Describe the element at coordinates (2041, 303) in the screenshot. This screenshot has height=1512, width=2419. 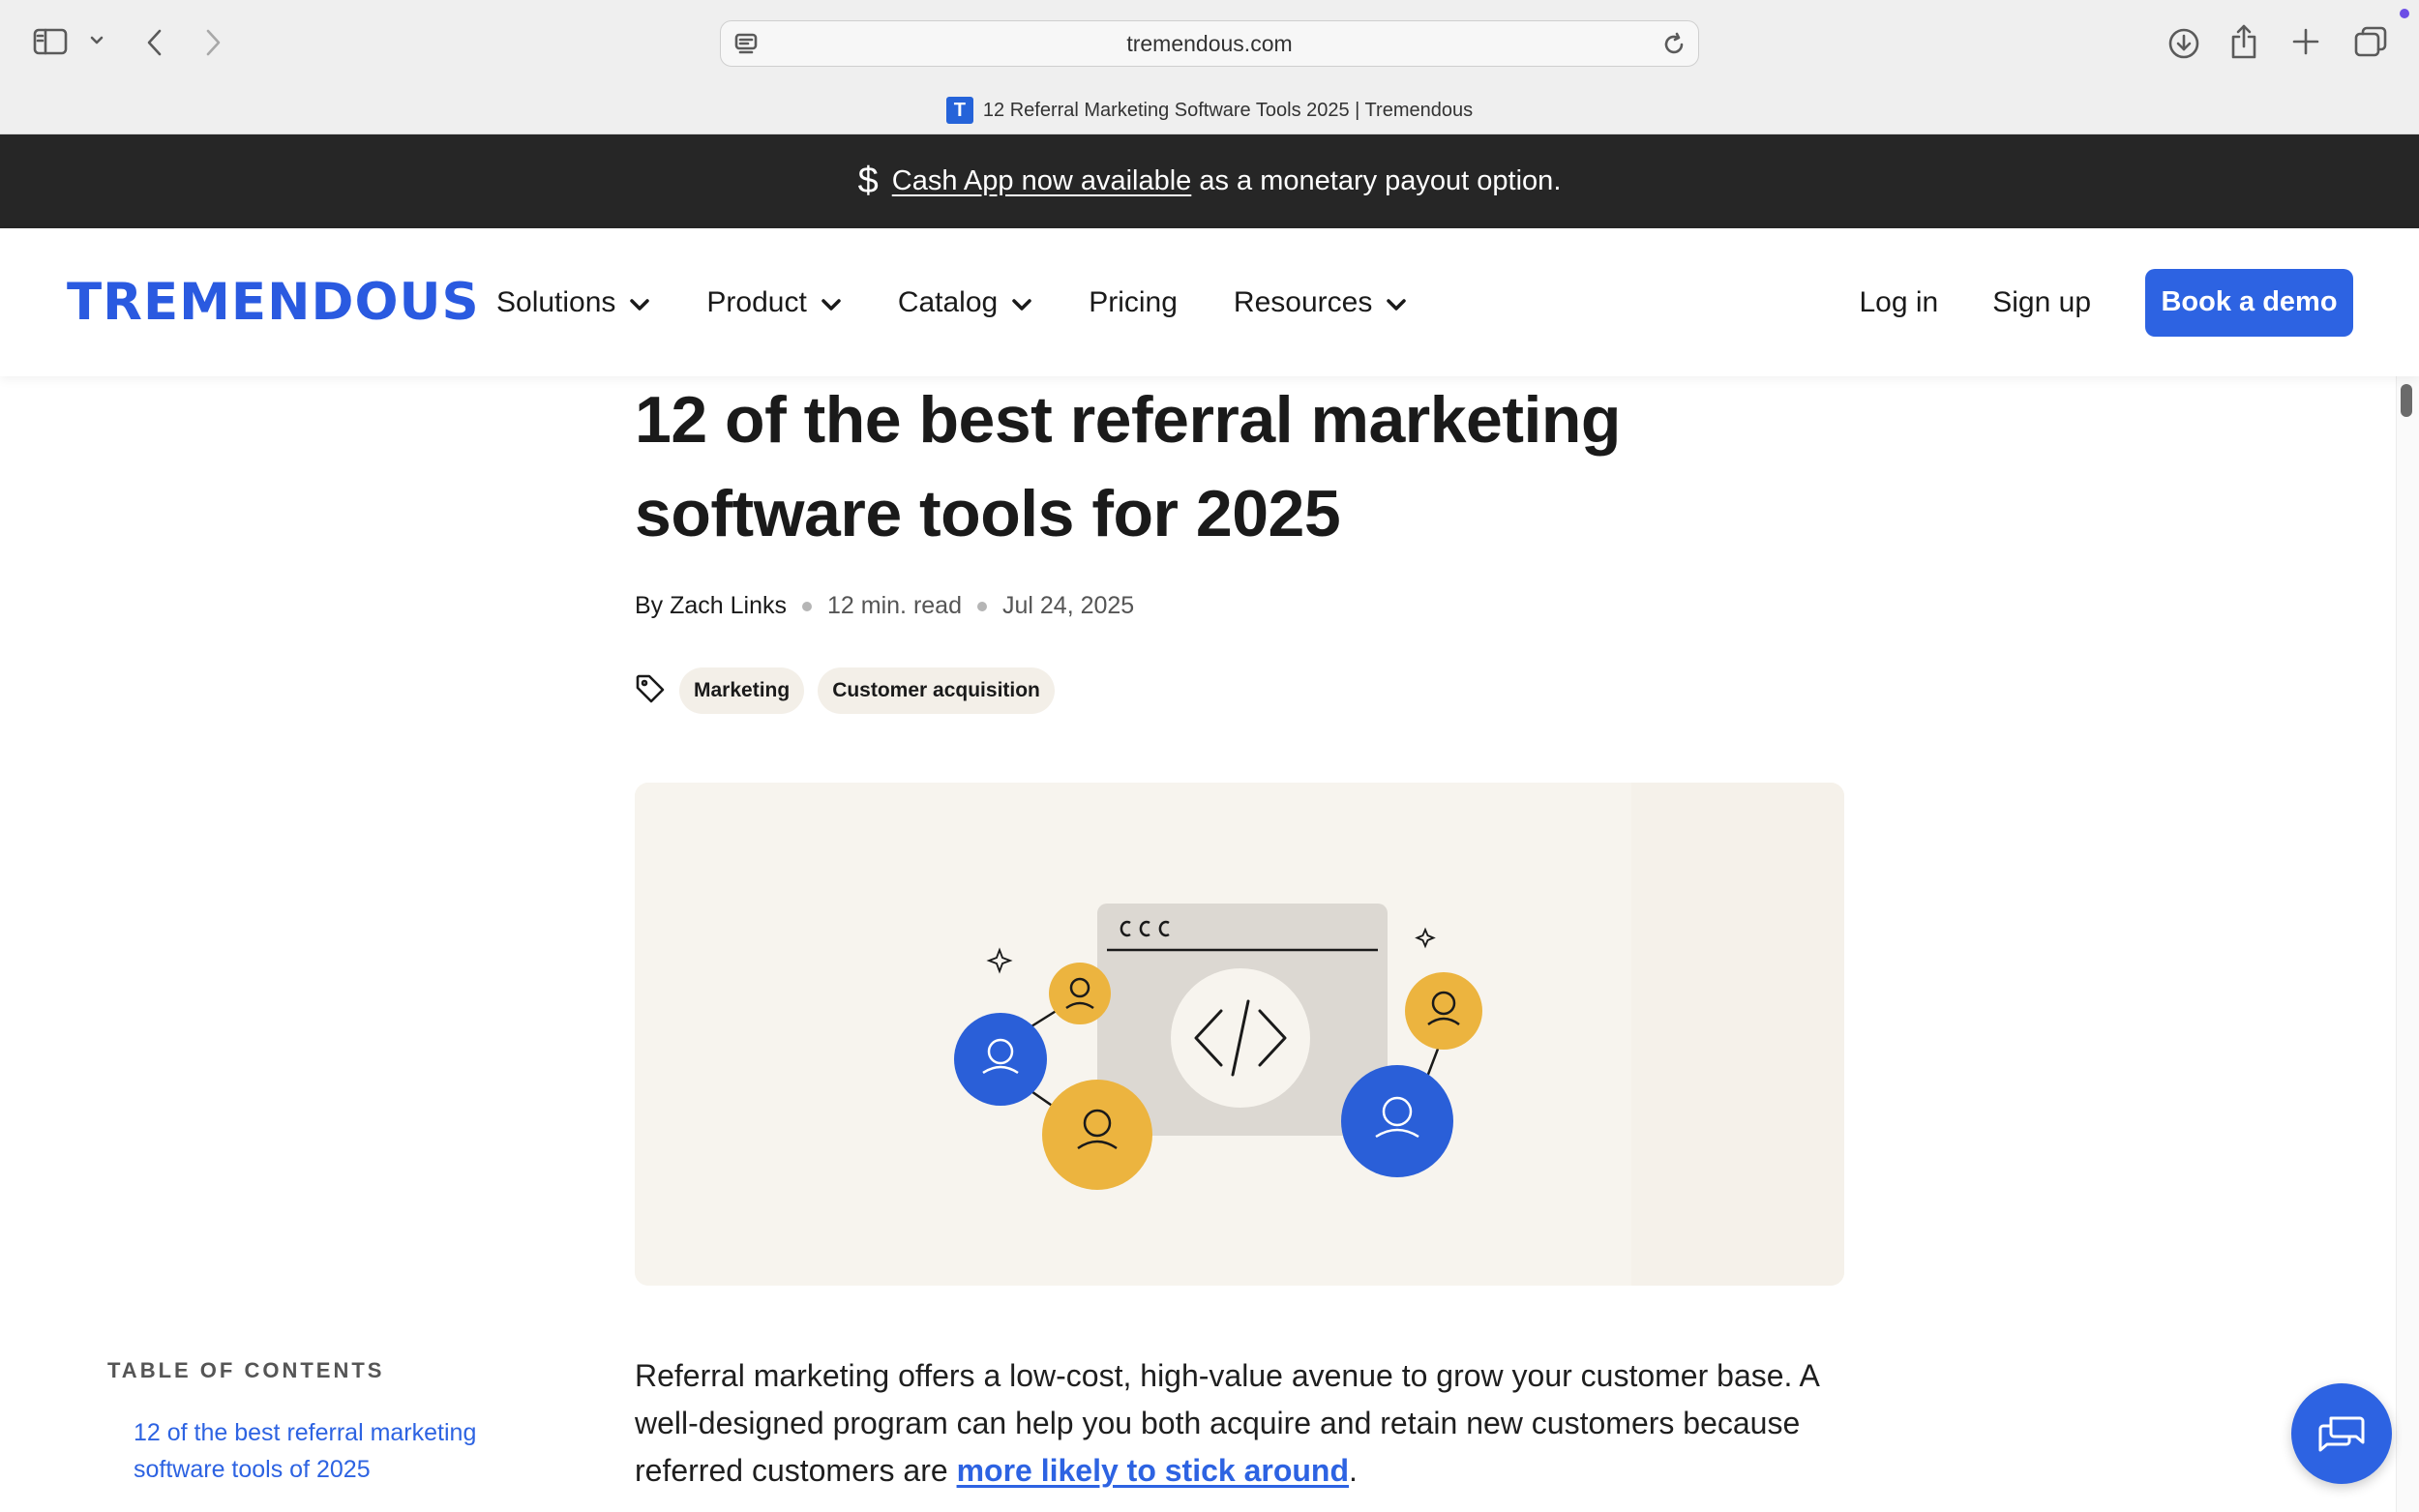
I see `signup-link: Sign up` at that location.